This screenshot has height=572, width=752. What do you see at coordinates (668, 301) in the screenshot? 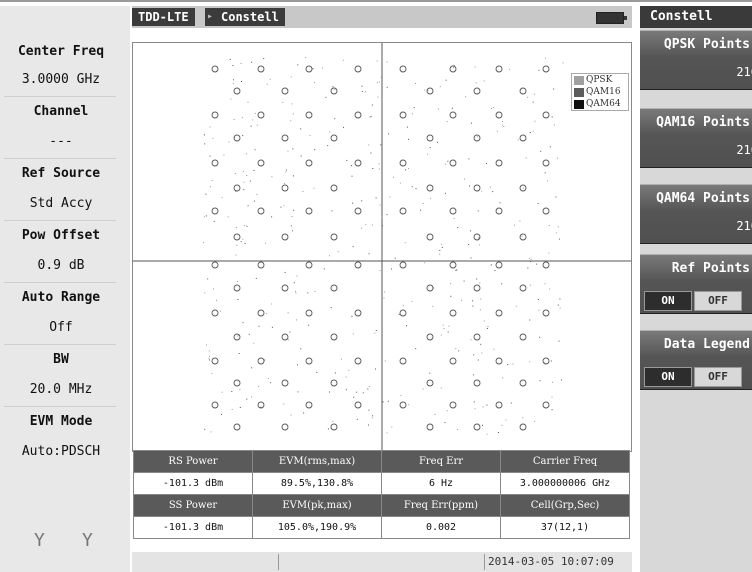
I see `ref-points-on-toggle: ON` at bounding box center [668, 301].